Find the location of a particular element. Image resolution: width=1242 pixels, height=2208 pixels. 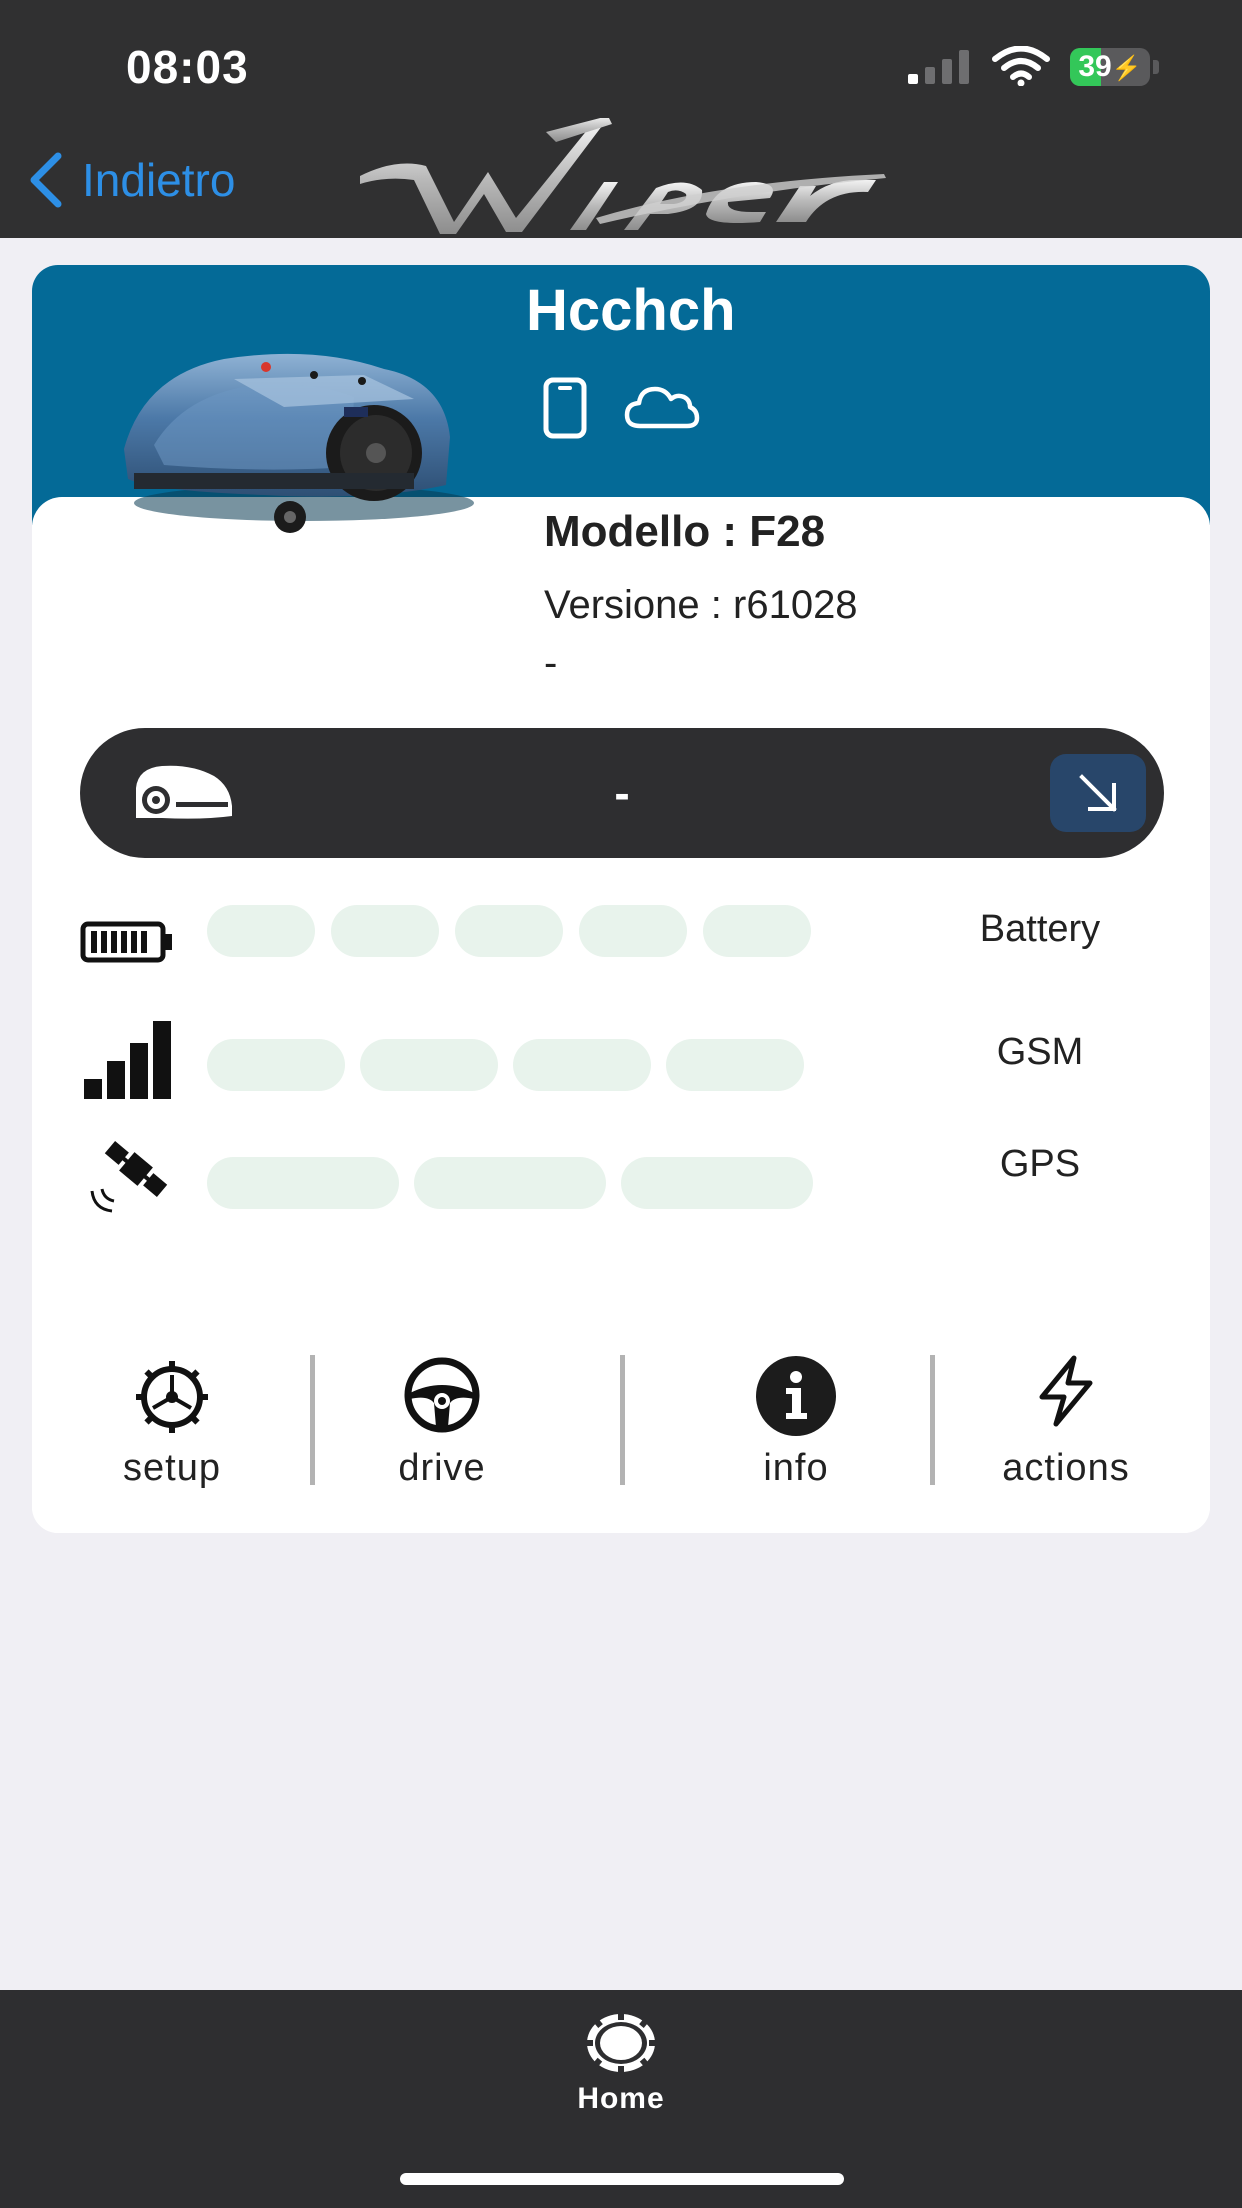

phone-icon is located at coordinates (565, 408).